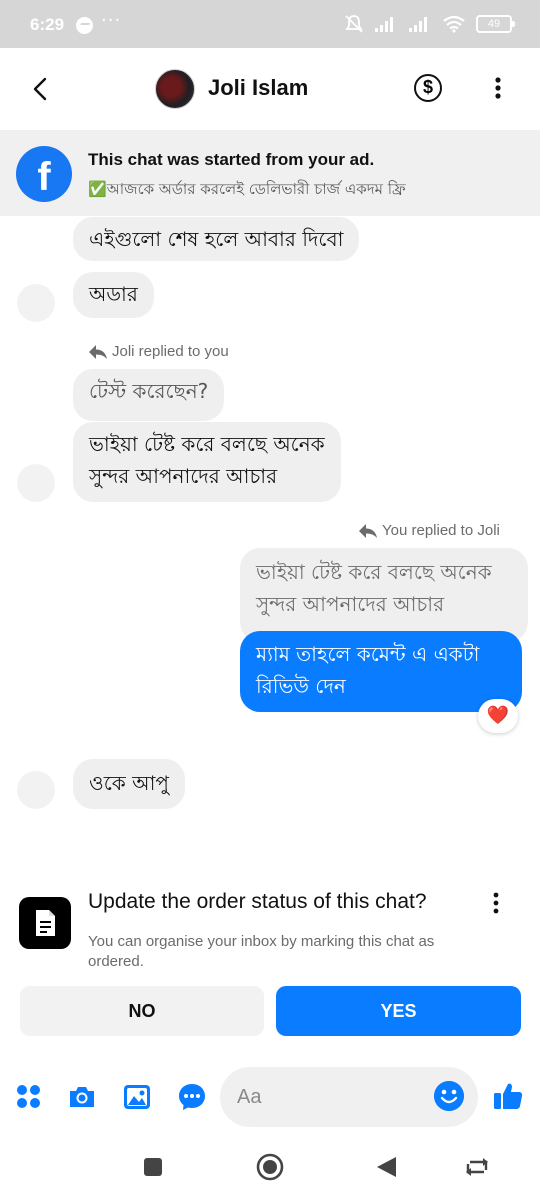 The image size is (540, 1200). I want to click on incoming-message: এইগুলো শেষ হলে আবার দিবো, so click(216, 239).